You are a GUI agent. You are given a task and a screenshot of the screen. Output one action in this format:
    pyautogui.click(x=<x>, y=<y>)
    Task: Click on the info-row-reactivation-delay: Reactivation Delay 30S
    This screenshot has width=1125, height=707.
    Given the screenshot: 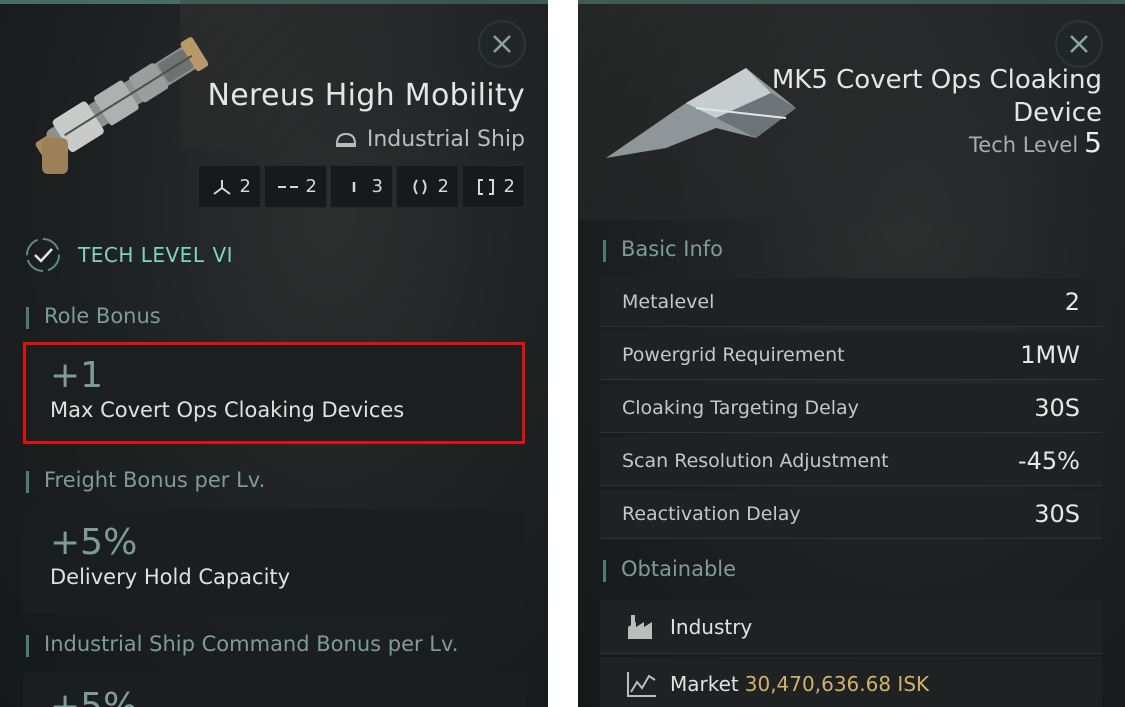 What is the action you would take?
    pyautogui.click(x=851, y=514)
    